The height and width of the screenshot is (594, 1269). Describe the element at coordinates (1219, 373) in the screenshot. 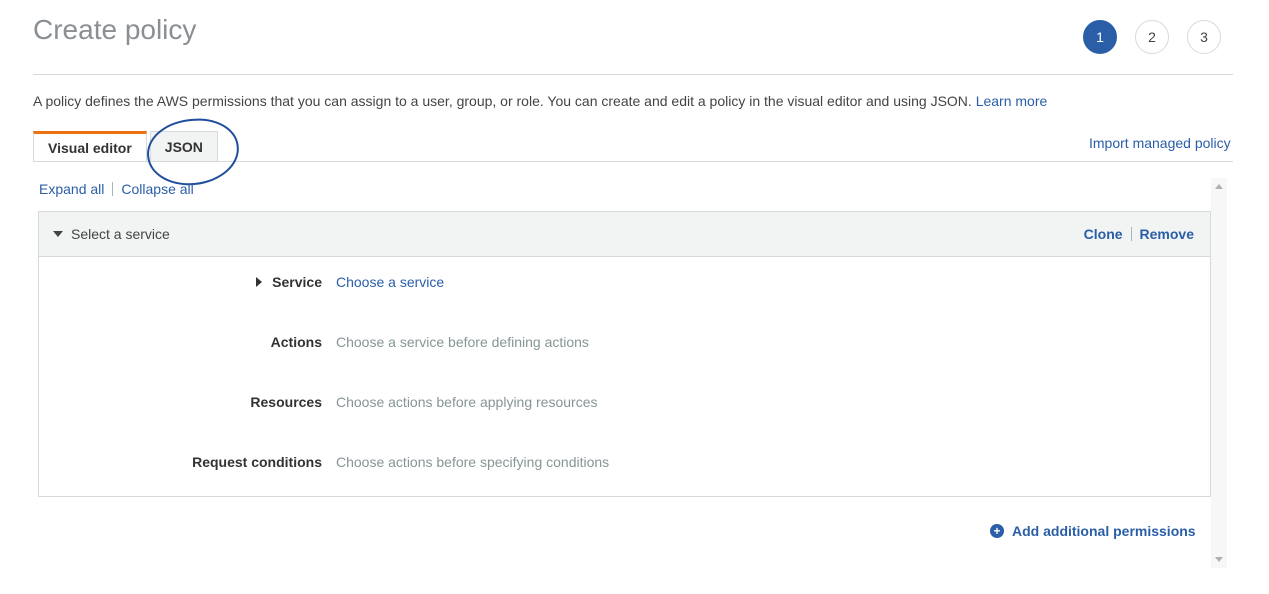

I see `vertical-scrollbar` at that location.